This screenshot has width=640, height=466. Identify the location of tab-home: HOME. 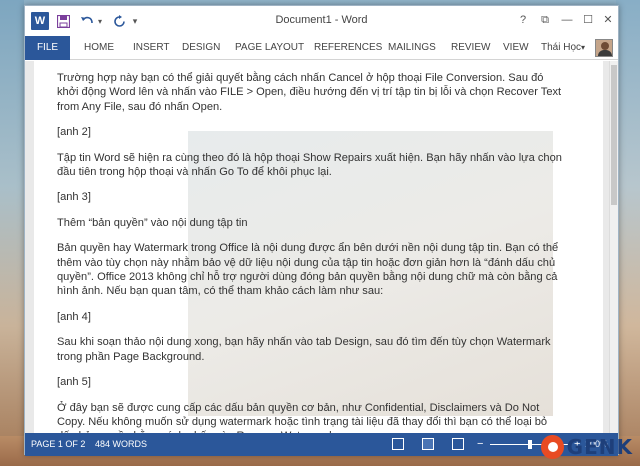
(99, 48).